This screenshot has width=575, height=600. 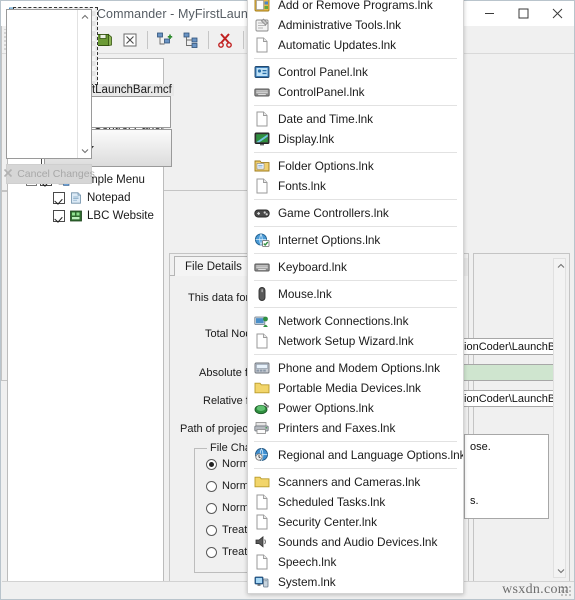 What do you see at coordinates (305, 294) in the screenshot?
I see `menu-item-label: Mouse.lnk` at bounding box center [305, 294].